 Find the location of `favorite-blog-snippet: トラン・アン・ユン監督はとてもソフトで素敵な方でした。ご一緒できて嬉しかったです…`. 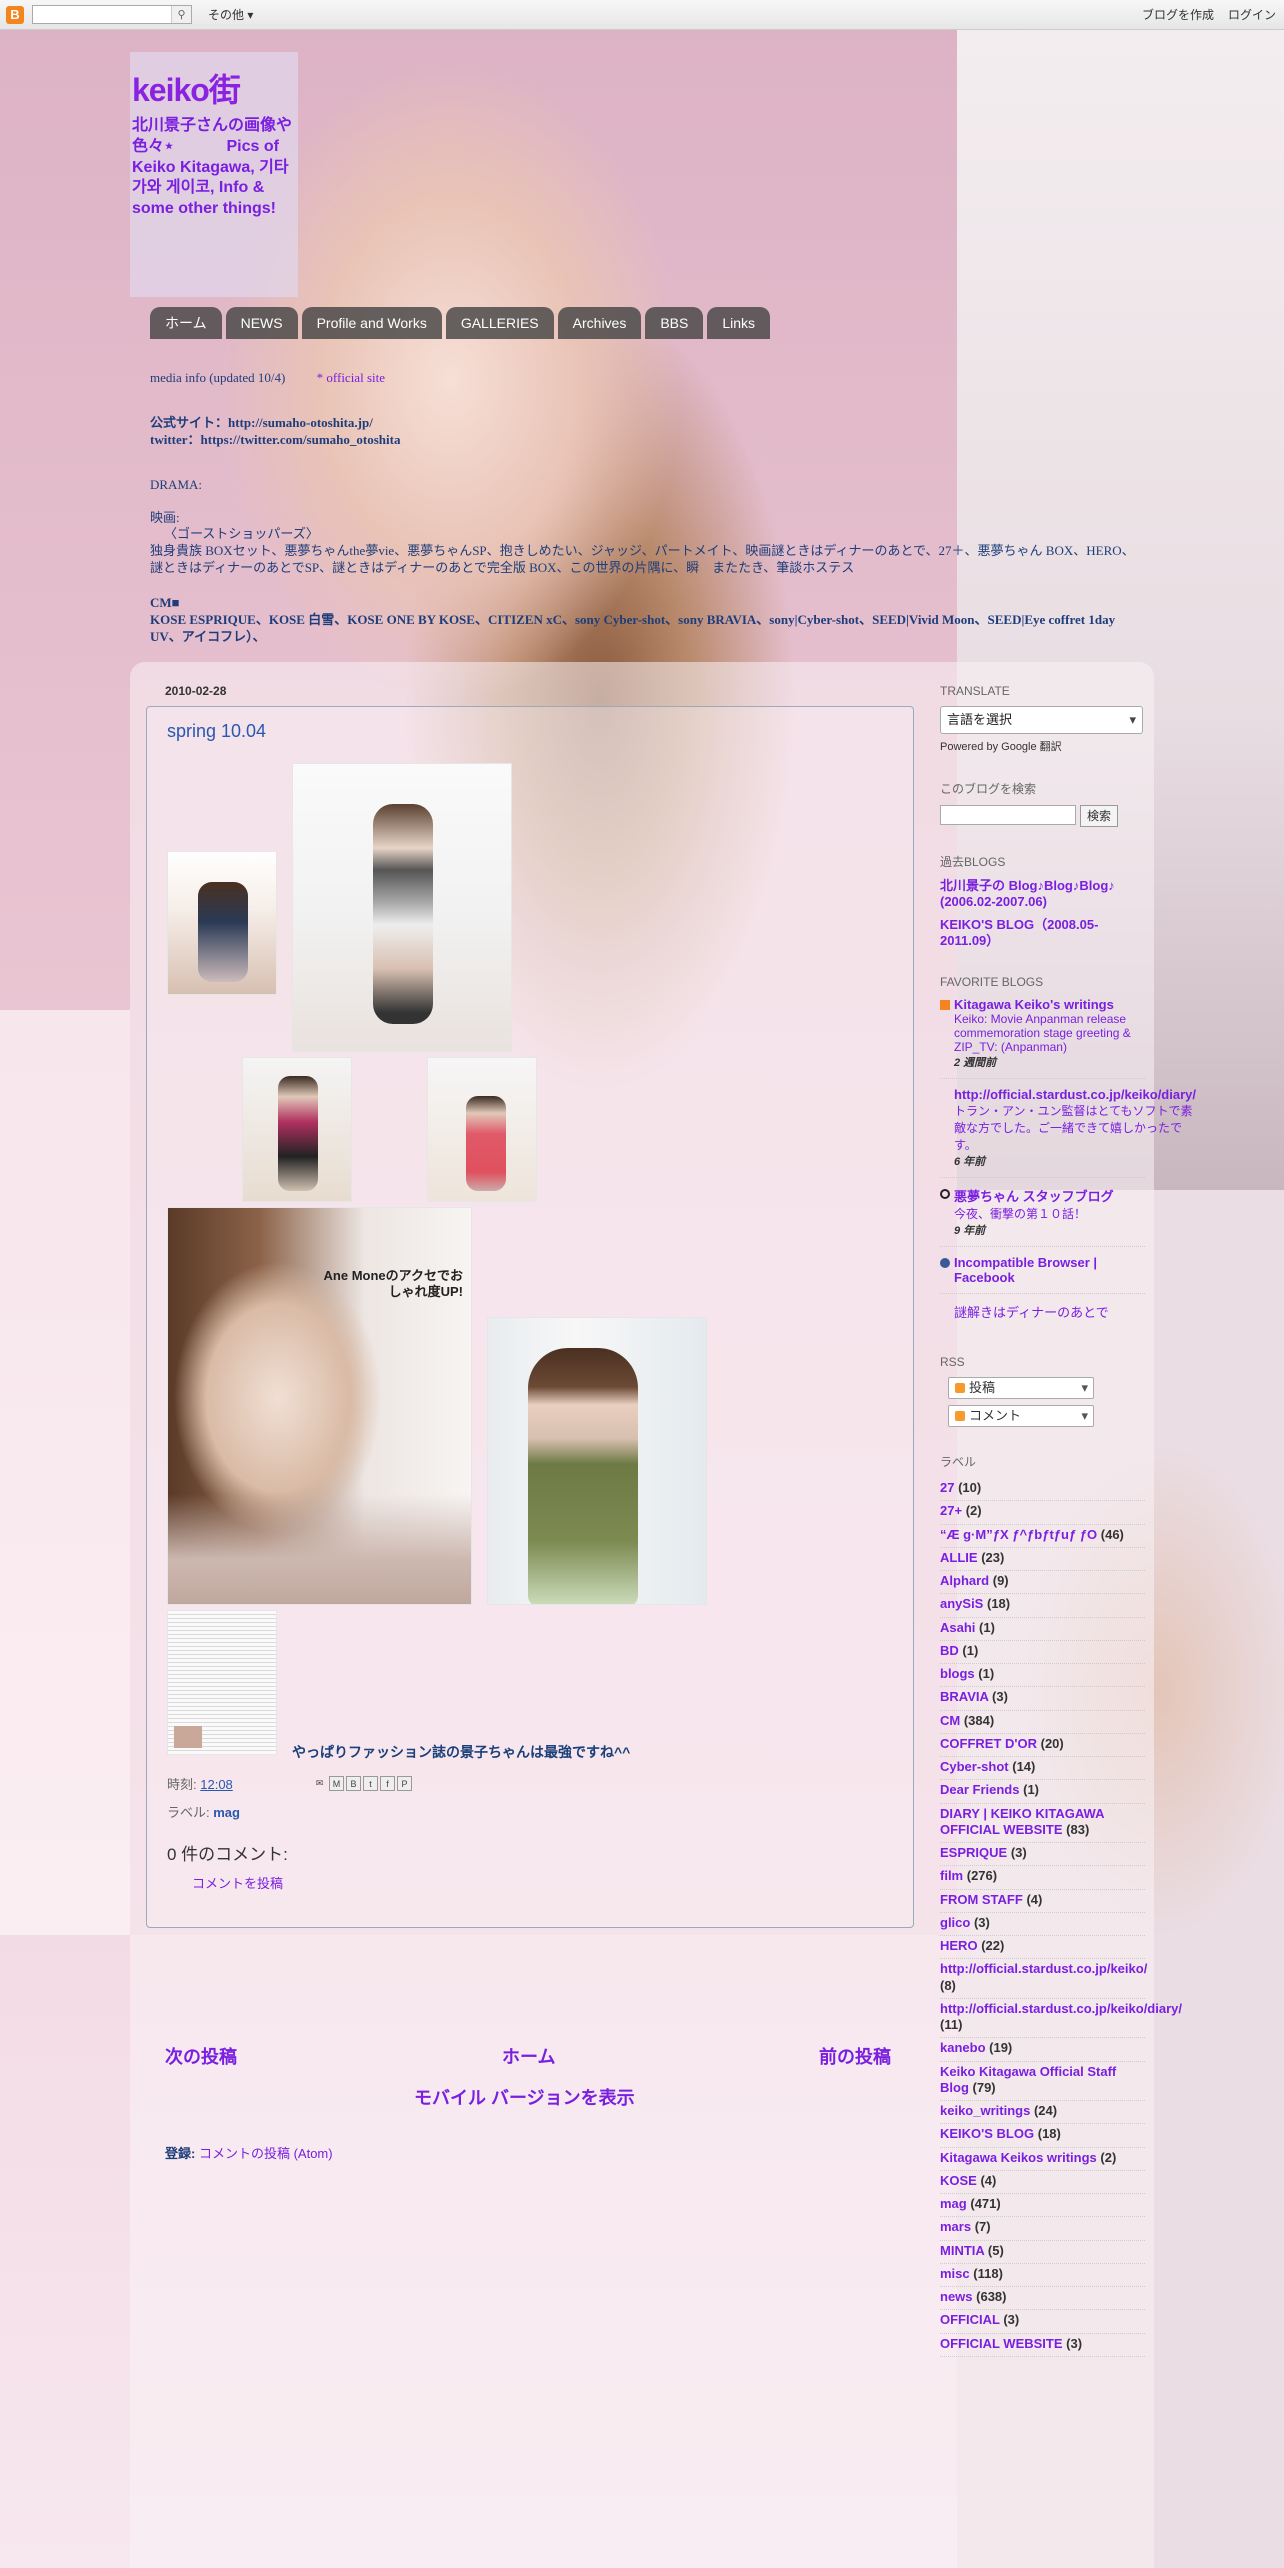

favorite-blog-snippet: トラン・アン・ユン監督はとてもソフトで素敵な方でした。ご一緒できて嬉しかったです… is located at coordinates (1075, 1127).